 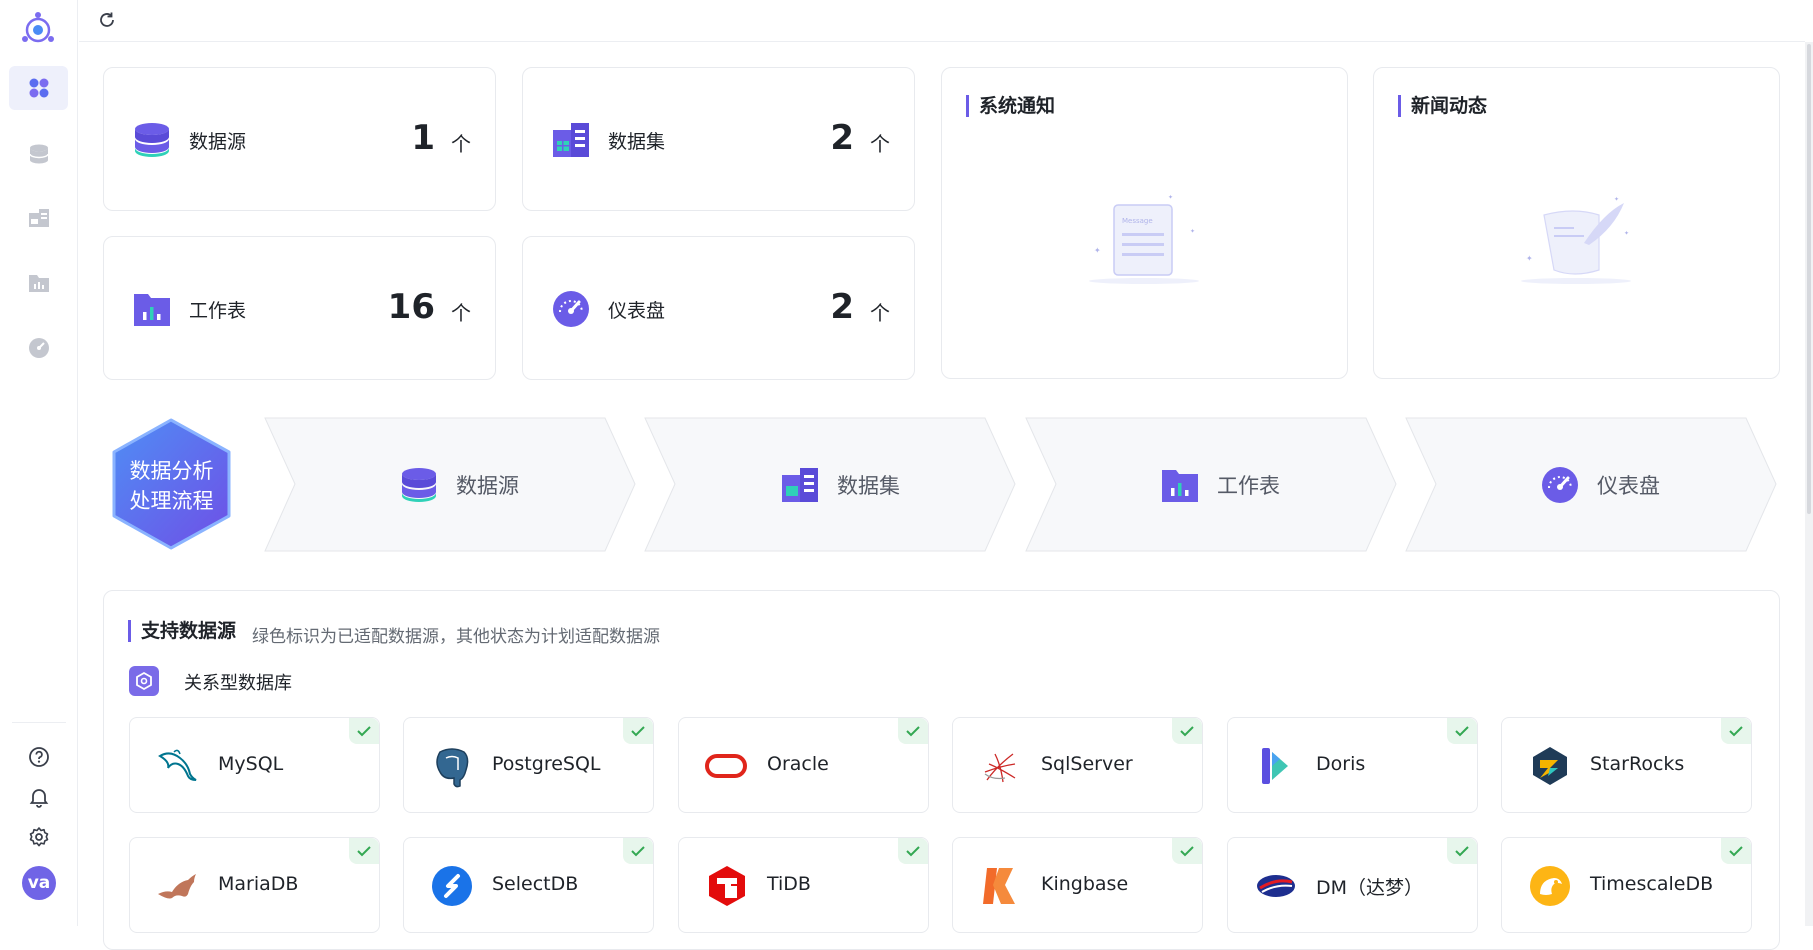 I want to click on stat-card-datasource: 数据源 1 个, so click(x=299, y=139).